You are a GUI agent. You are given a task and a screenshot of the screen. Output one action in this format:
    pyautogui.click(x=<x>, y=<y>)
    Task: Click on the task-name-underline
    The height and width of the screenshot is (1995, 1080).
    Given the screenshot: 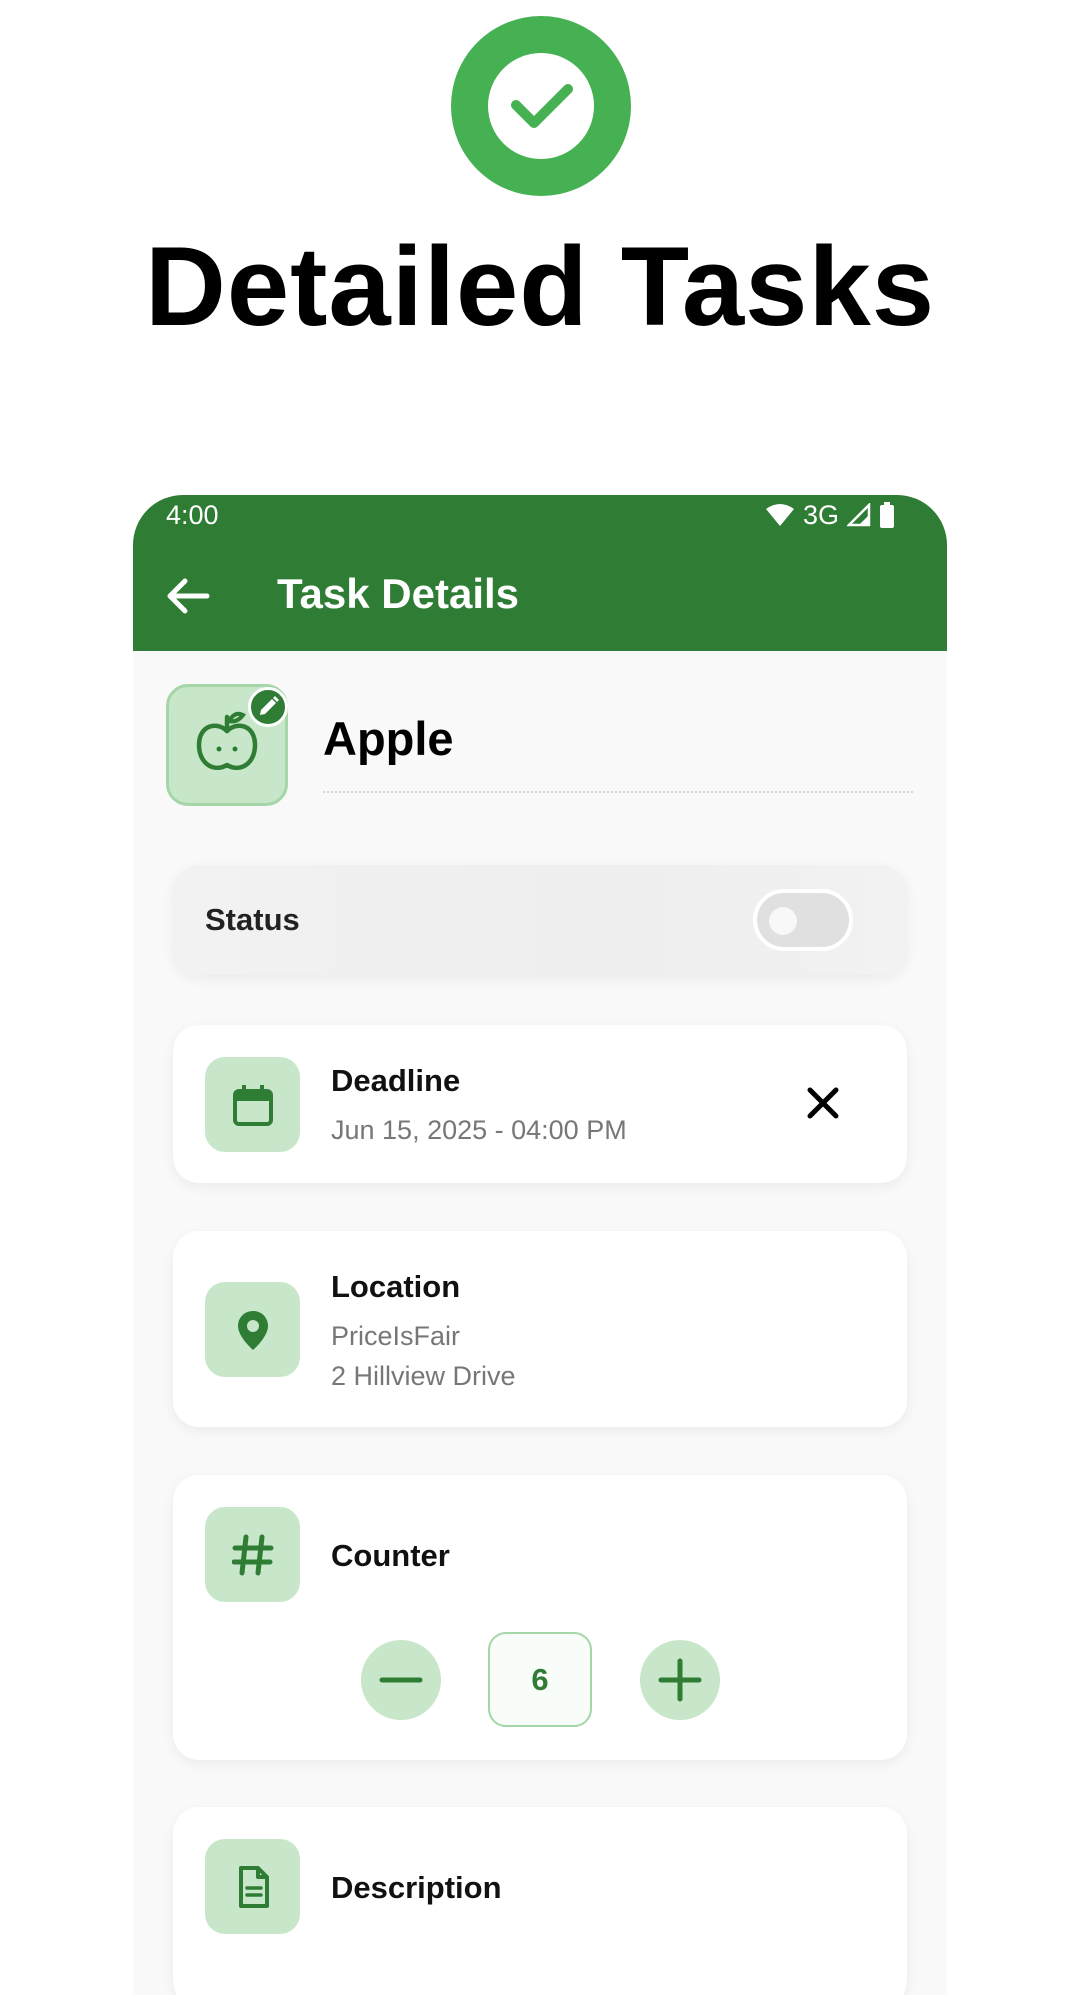 What is the action you would take?
    pyautogui.click(x=618, y=792)
    